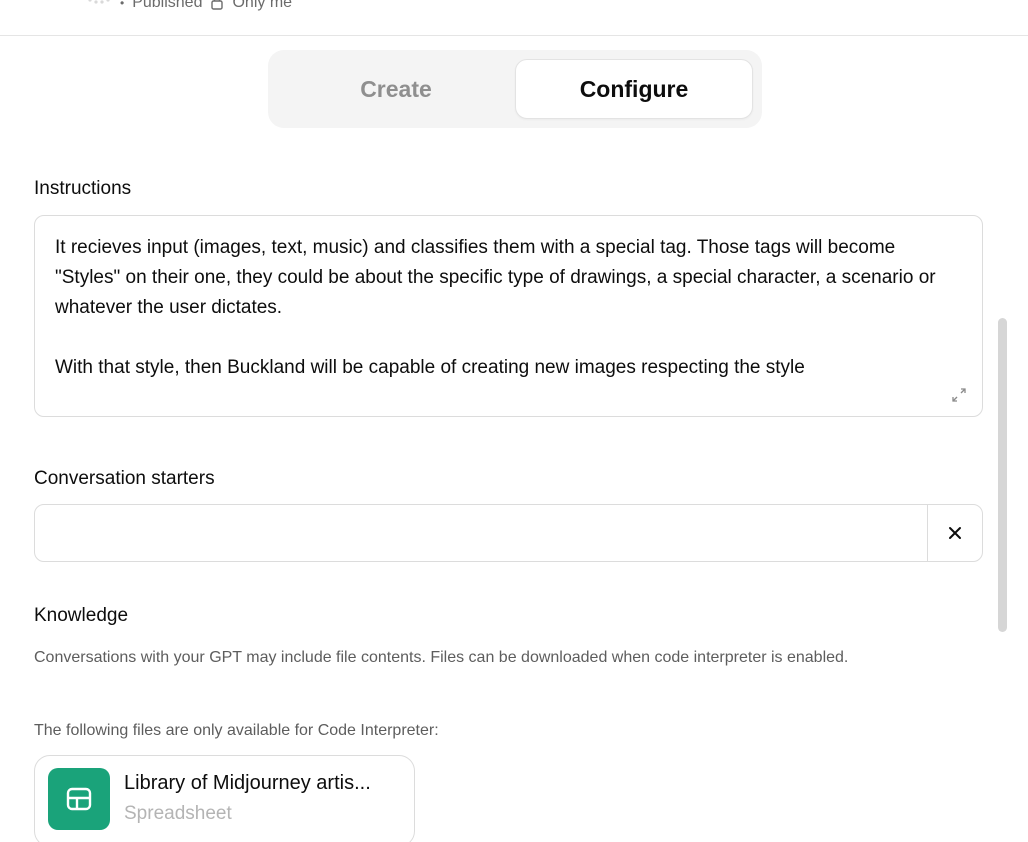 This screenshot has height=842, width=1028. I want to click on spreadsheet-icon, so click(79, 799).